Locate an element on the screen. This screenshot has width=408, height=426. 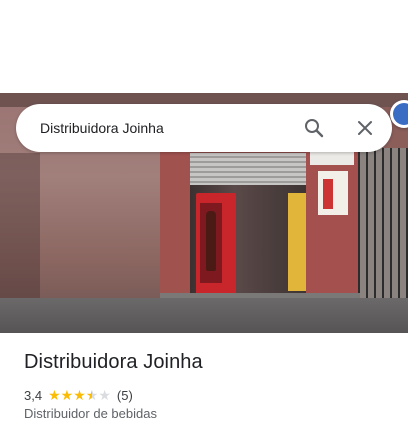
photo-sidewalk is located at coordinates (204, 315).